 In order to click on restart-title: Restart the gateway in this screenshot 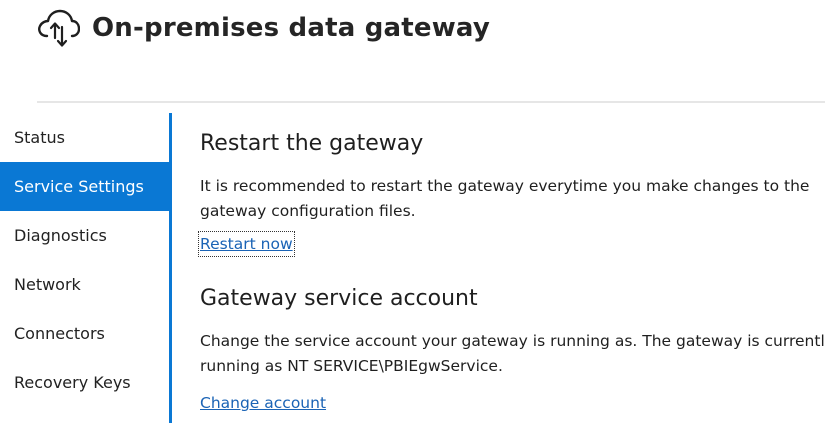, I will do `click(312, 143)`.